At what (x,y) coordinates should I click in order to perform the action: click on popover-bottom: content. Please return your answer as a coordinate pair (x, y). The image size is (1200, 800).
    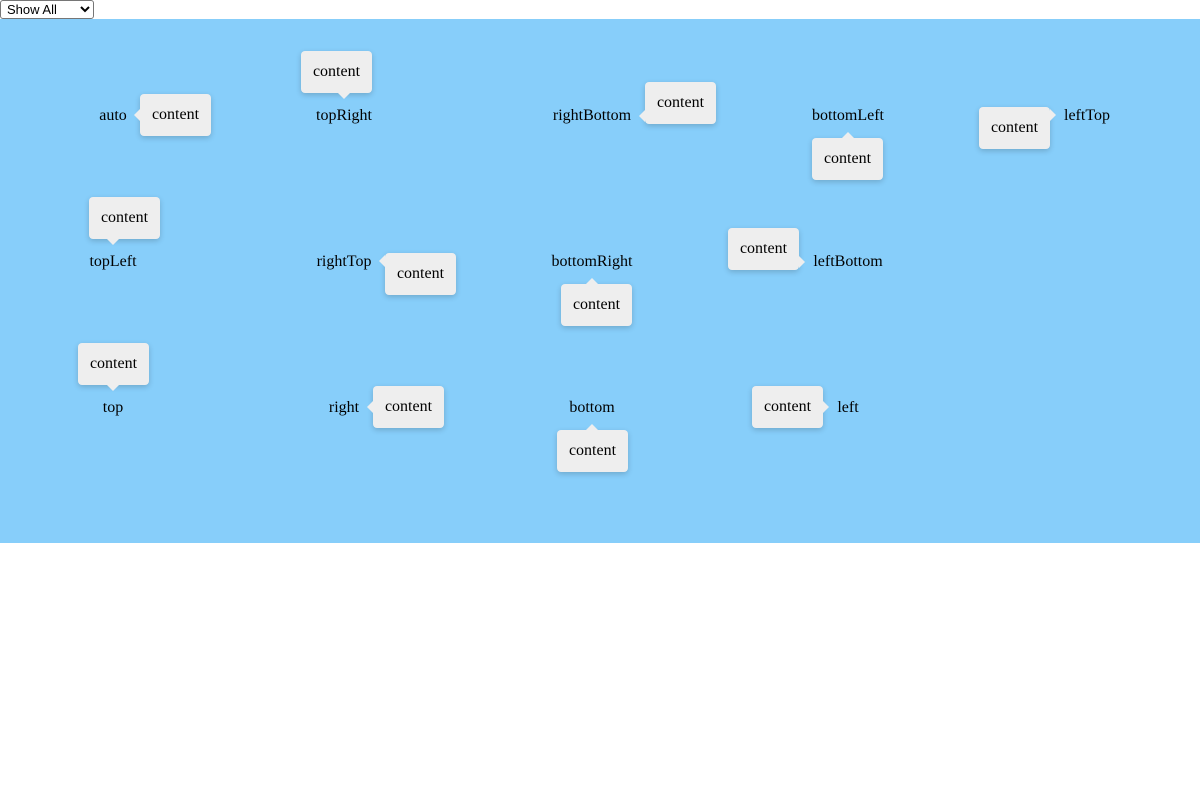
    Looking at the image, I should click on (592, 451).